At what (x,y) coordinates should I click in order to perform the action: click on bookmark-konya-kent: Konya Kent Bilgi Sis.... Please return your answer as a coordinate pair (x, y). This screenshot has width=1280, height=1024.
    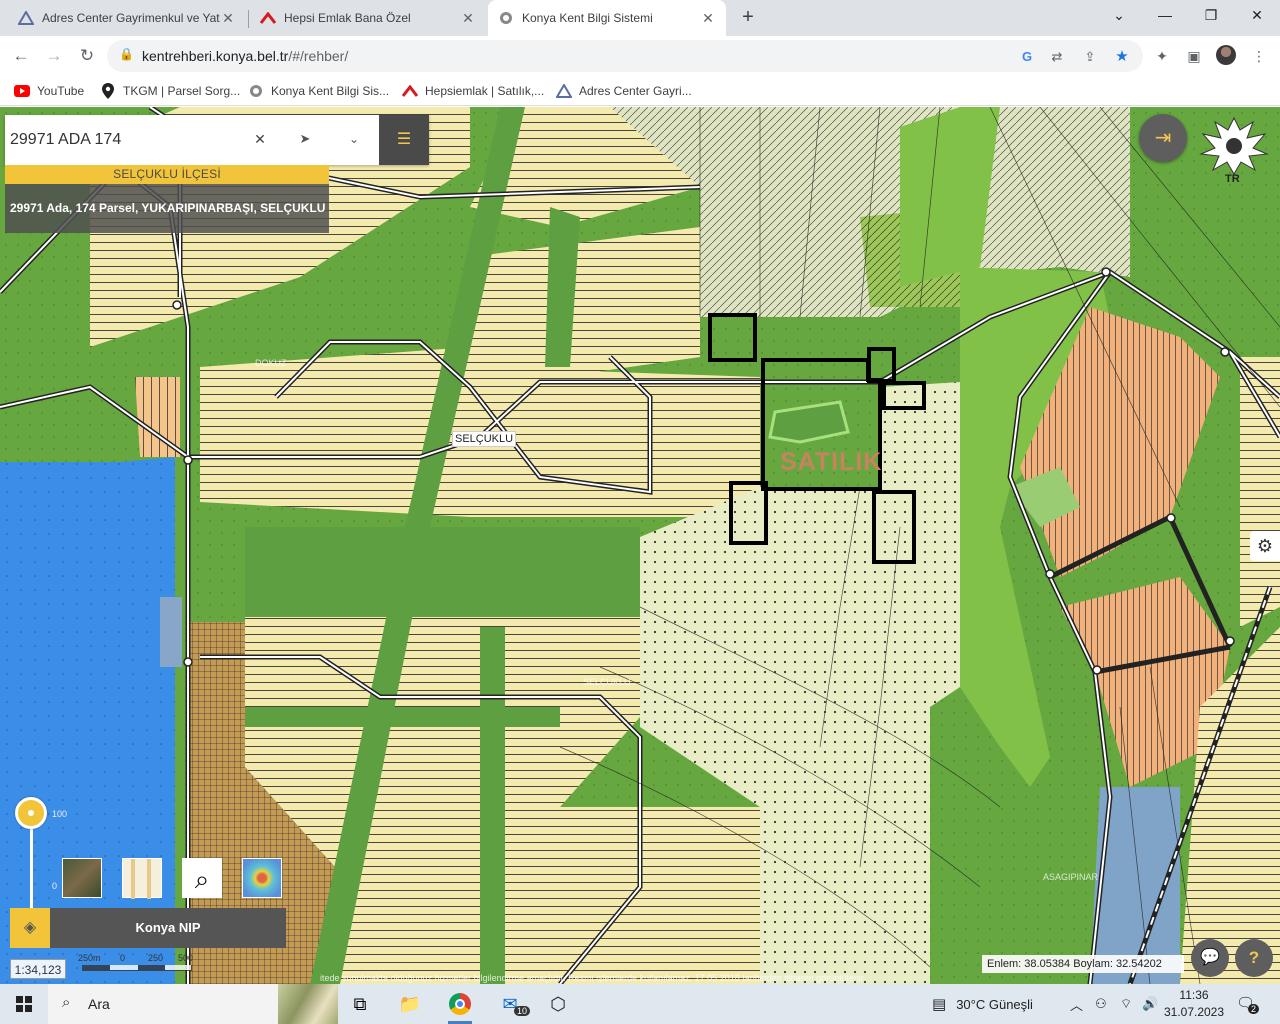
    Looking at the image, I should click on (318, 91).